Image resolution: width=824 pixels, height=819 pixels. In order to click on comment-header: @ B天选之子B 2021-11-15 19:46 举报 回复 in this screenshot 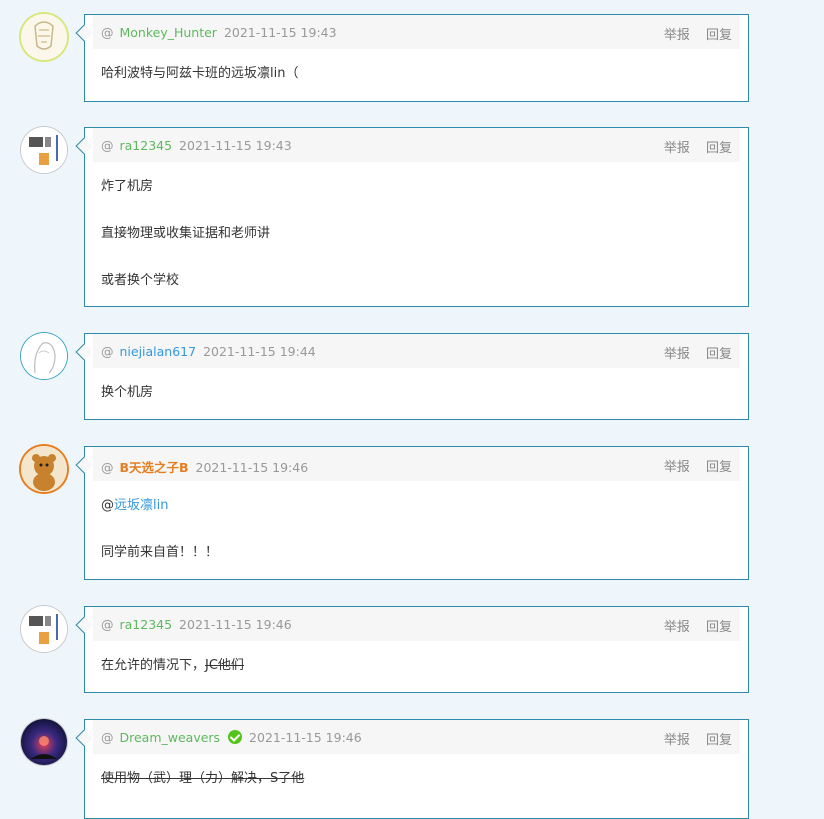, I will do `click(416, 464)`.